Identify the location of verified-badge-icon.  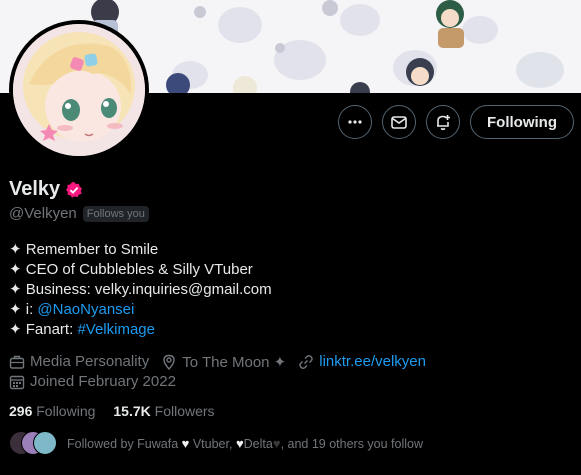
(74, 190).